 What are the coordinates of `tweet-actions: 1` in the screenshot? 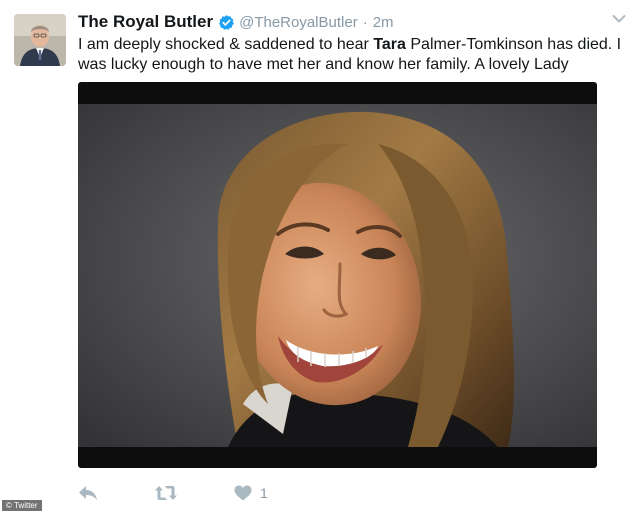 It's located at (201, 493).